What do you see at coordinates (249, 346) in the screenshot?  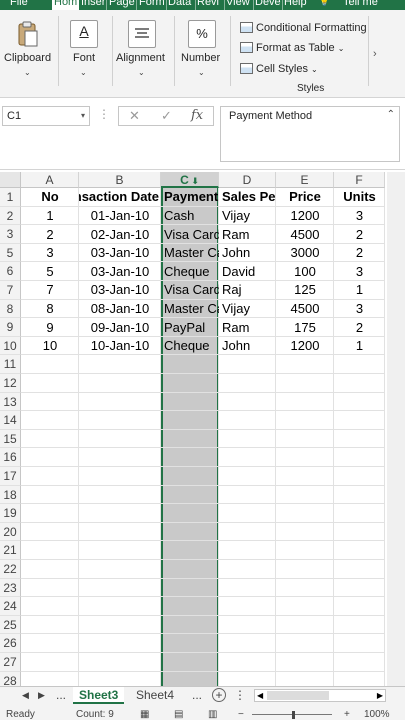 I see `cell-d10: John` at bounding box center [249, 346].